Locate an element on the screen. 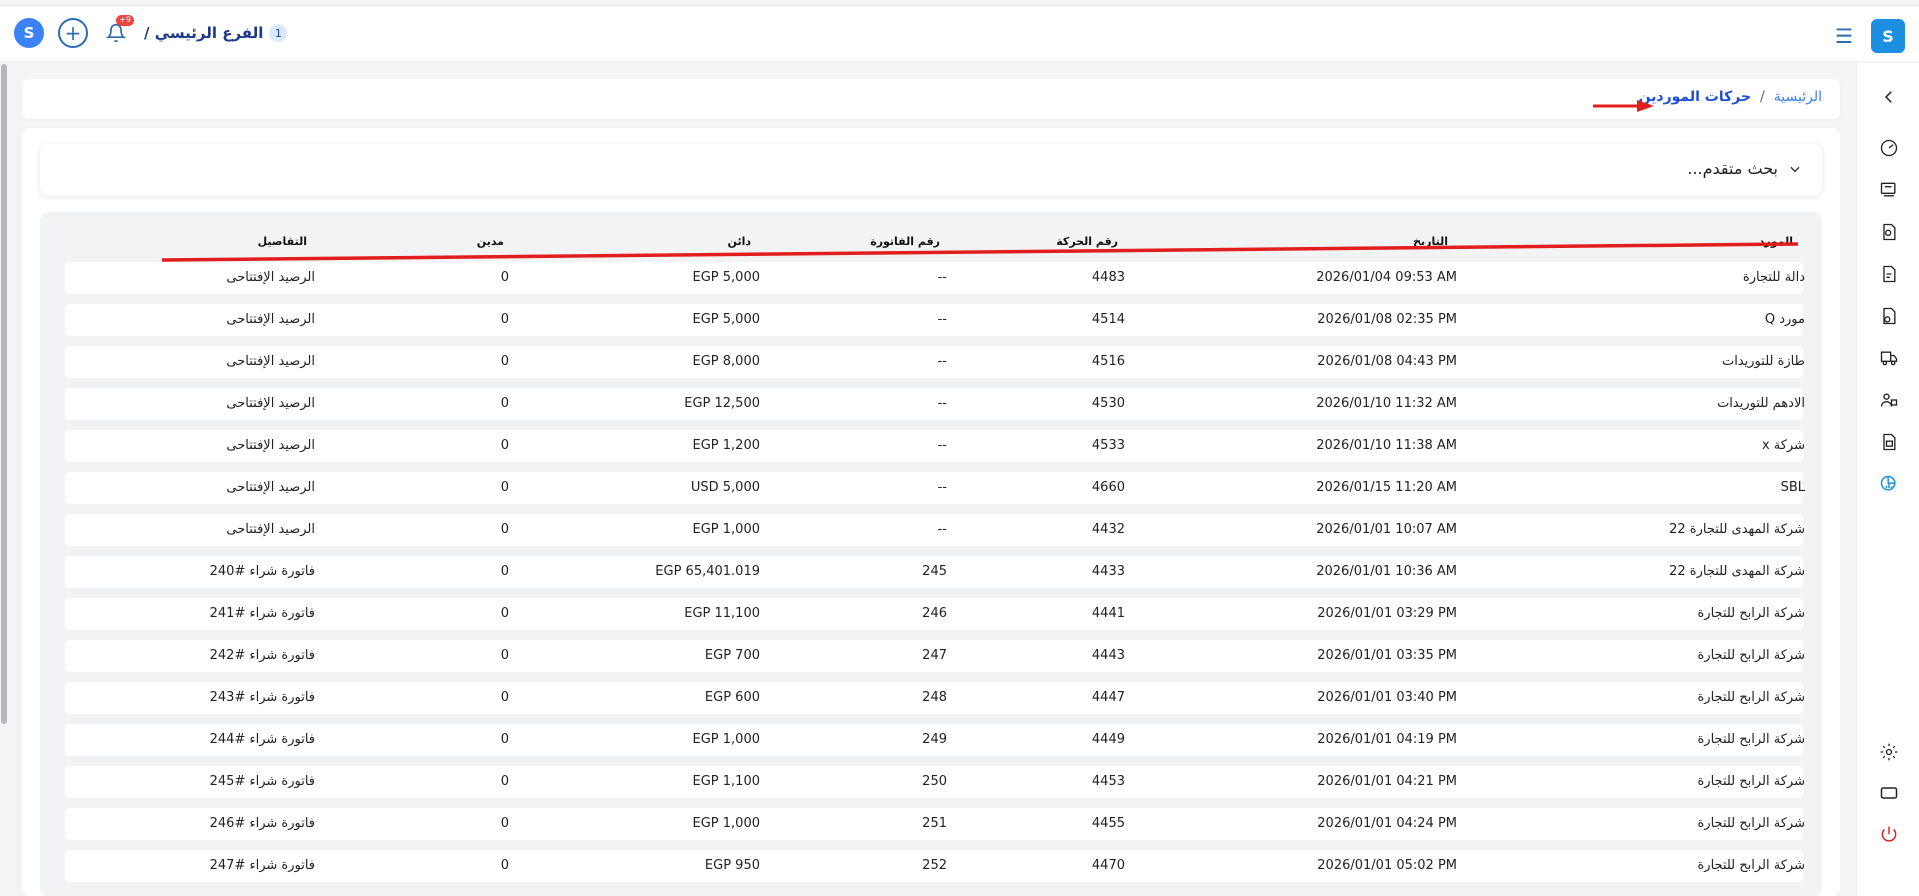  cell-supplier: شركة المهدى للتجارة 22 is located at coordinates (1737, 571).